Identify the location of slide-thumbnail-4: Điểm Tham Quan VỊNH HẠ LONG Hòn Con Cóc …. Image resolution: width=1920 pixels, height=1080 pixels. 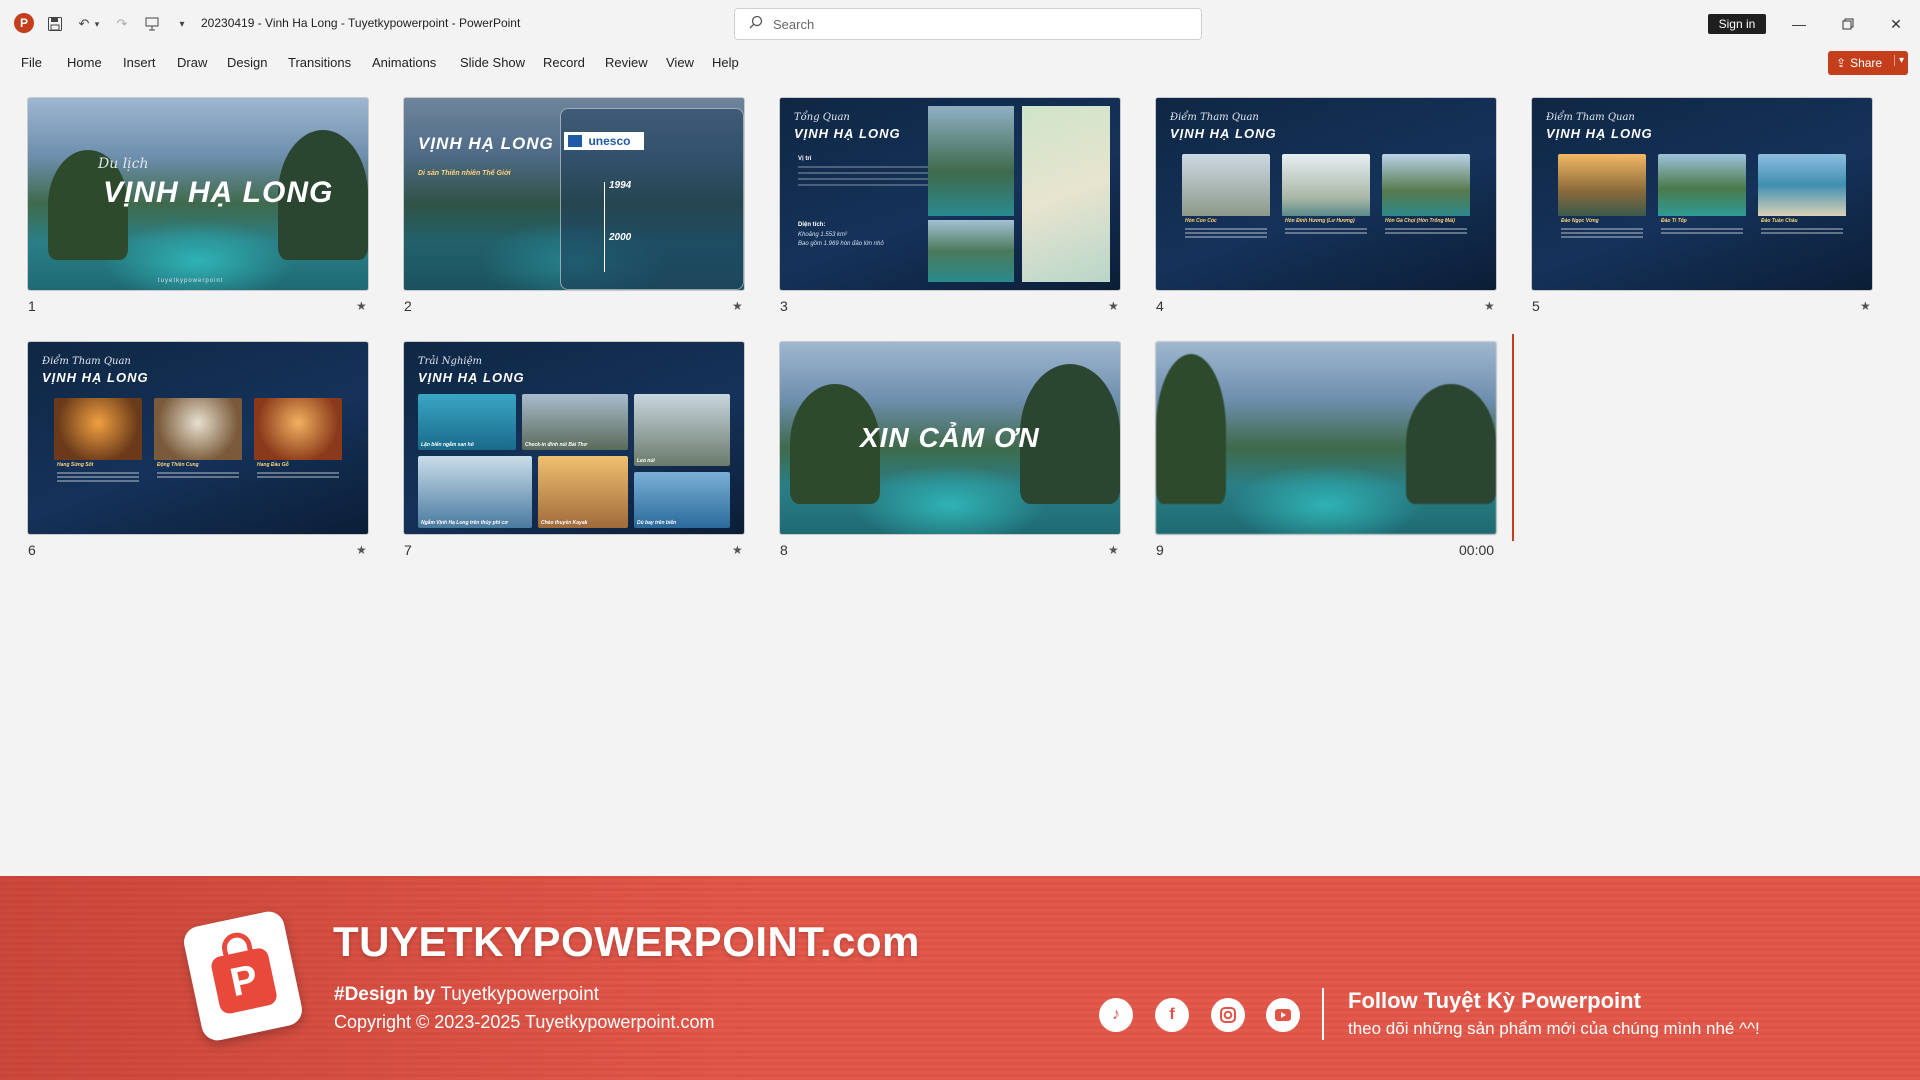
(1326, 194).